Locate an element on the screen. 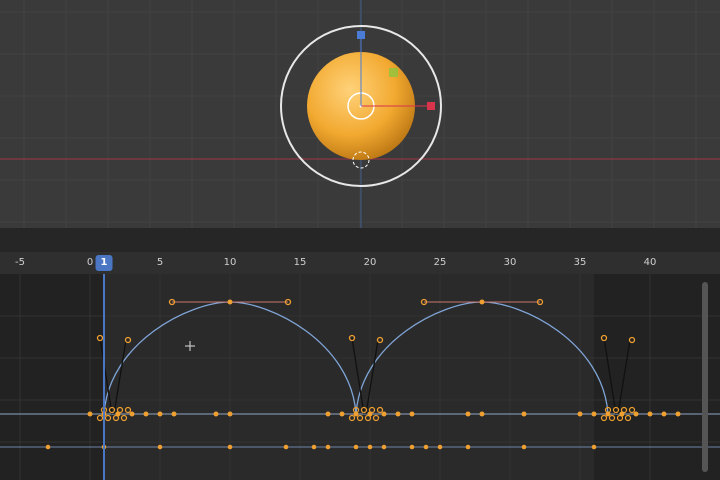  ruler-tick-label: 10 is located at coordinates (230, 262).